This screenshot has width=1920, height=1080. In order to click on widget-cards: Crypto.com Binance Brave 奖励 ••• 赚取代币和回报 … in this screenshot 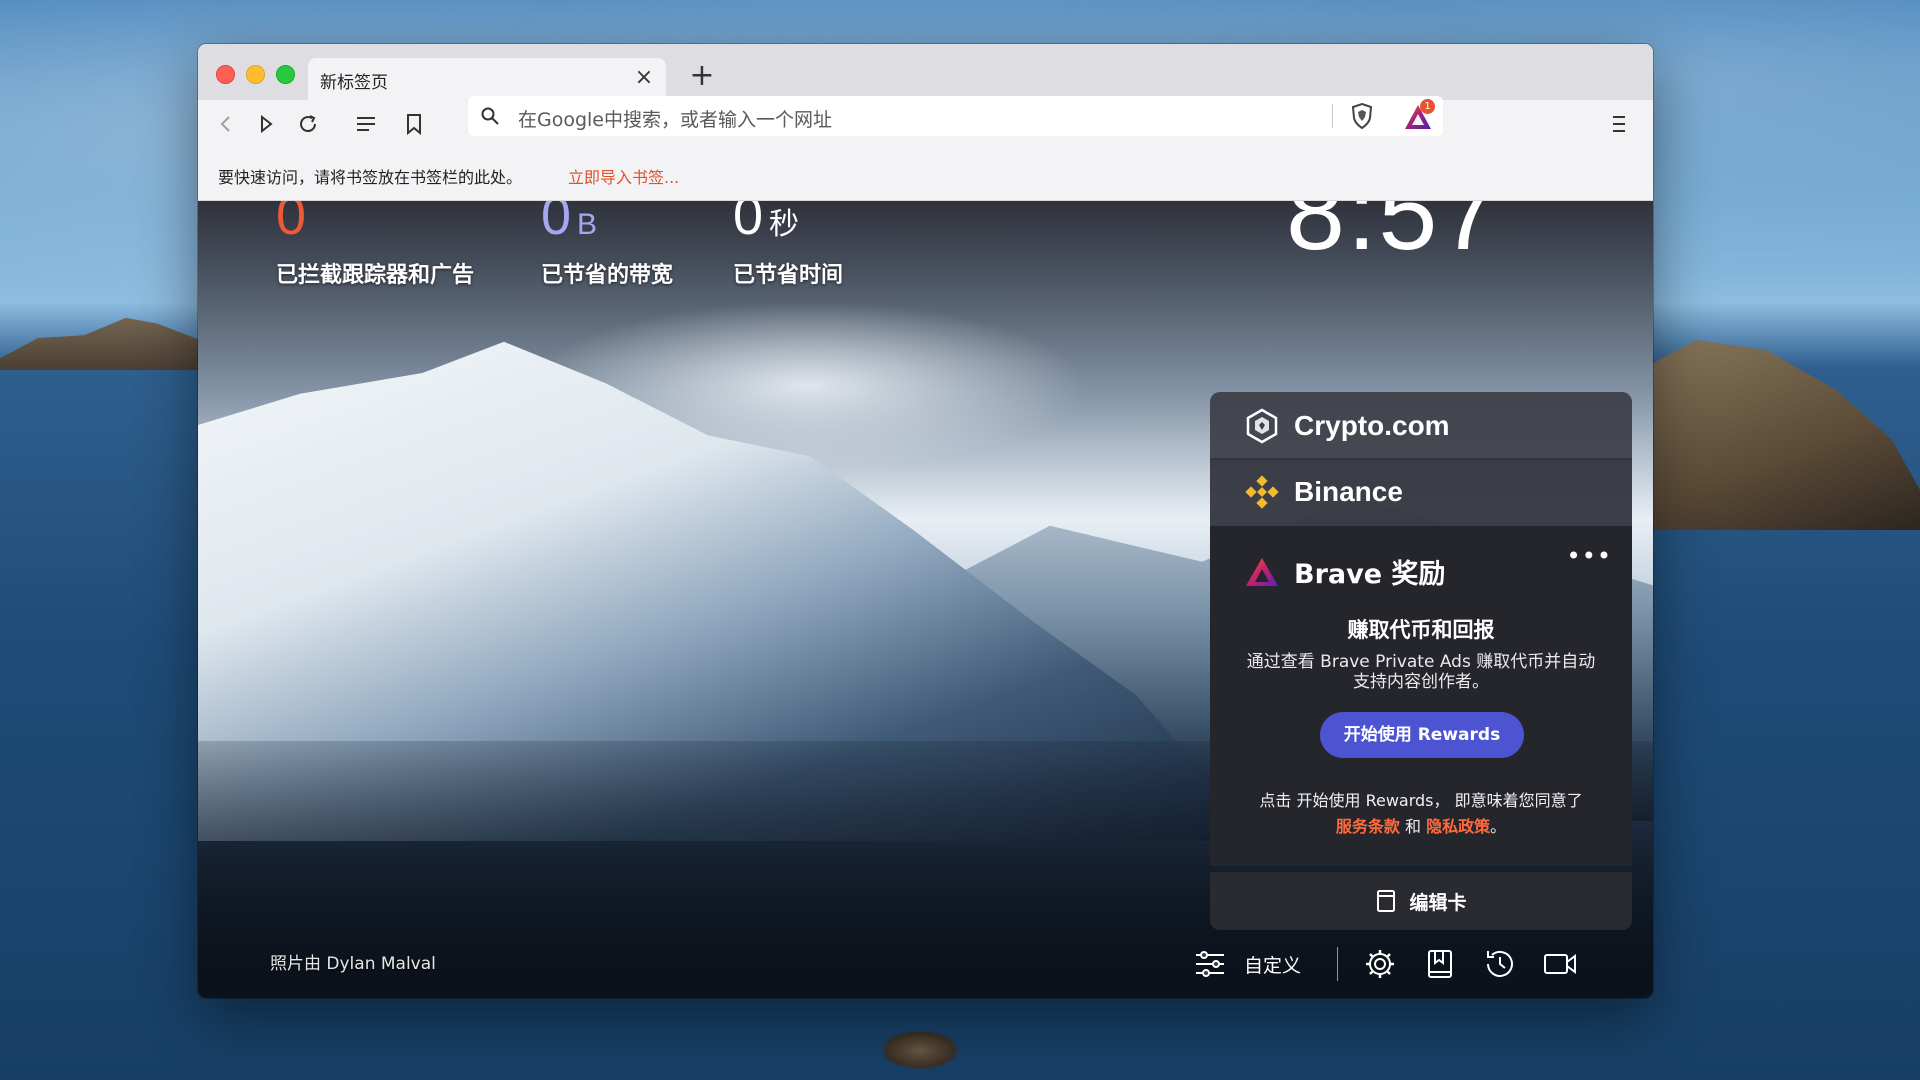, I will do `click(1421, 661)`.